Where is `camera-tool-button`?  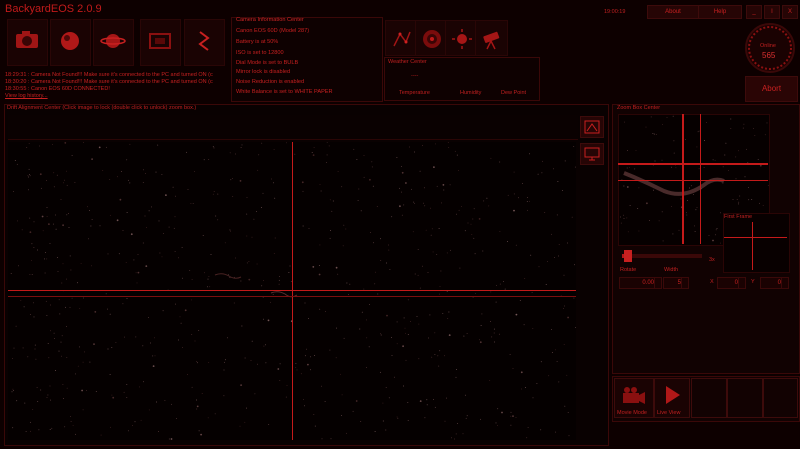
camera-tool-button is located at coordinates (27, 42).